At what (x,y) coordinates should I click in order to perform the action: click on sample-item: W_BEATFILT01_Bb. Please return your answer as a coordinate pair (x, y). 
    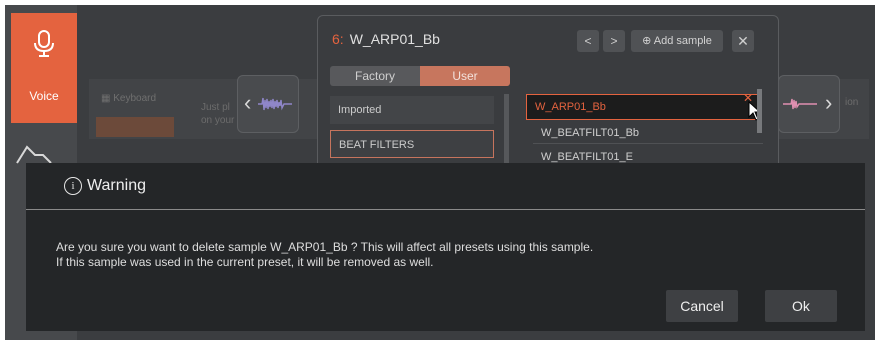
    Looking at the image, I should click on (648, 133).